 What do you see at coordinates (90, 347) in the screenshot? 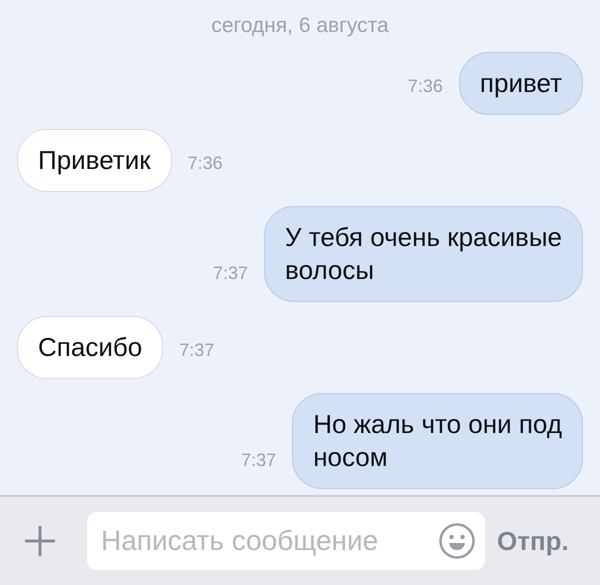
I see `incoming-message-bubble: Спасибо` at bounding box center [90, 347].